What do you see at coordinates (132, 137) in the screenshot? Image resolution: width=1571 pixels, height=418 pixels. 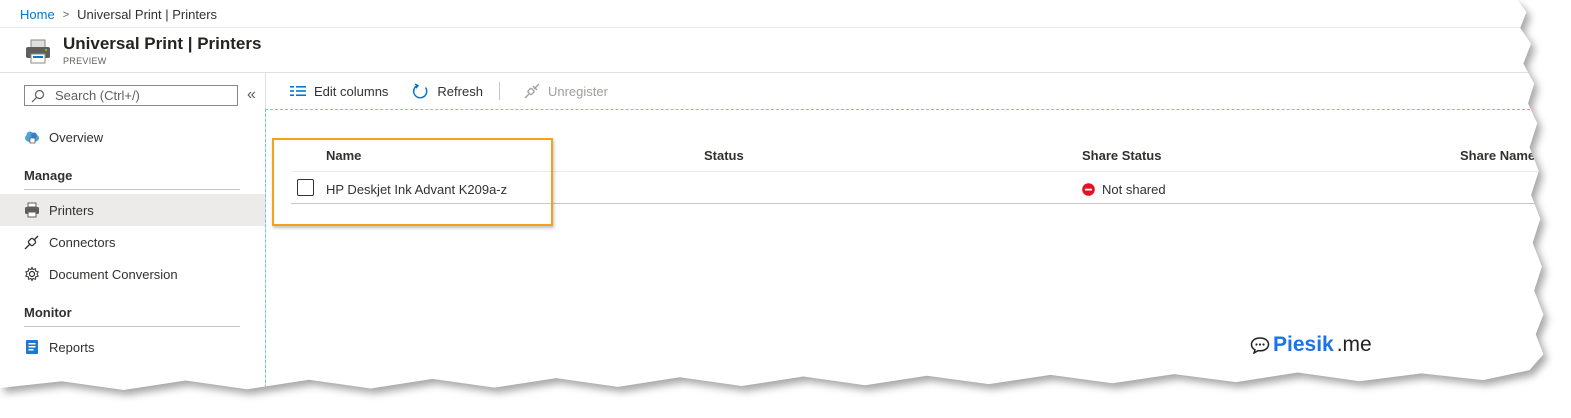 I see `sidebar-item-overview: Overview` at bounding box center [132, 137].